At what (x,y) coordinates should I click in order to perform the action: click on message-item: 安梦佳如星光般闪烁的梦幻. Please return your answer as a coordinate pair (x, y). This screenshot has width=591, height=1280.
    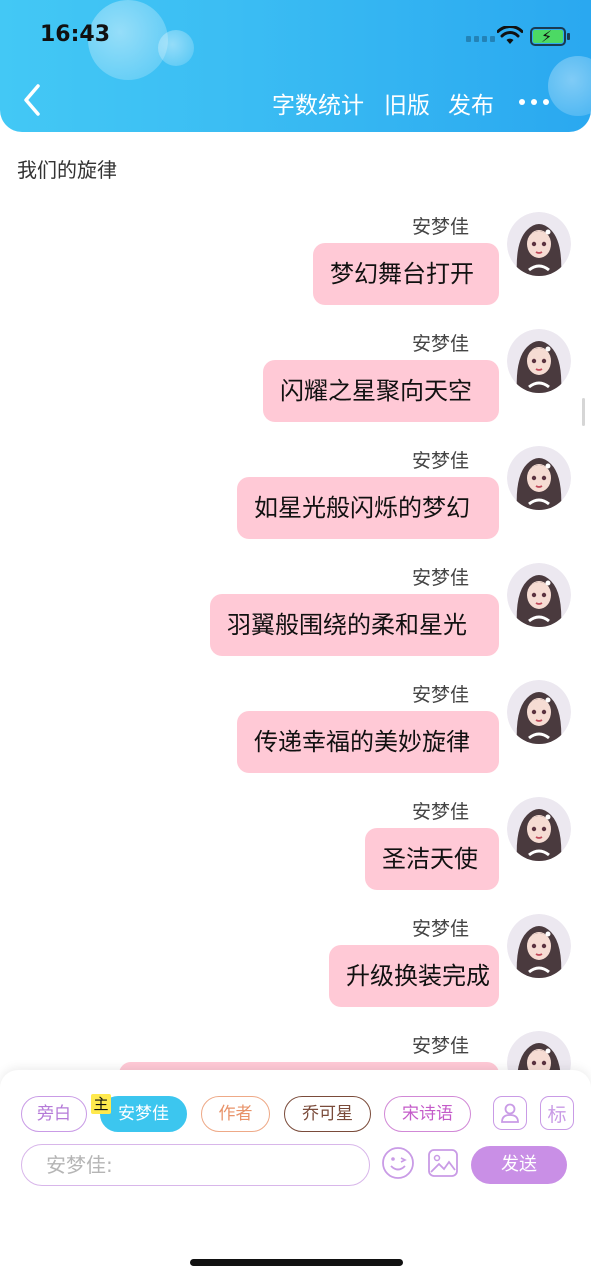
    Looking at the image, I should click on (291, 501).